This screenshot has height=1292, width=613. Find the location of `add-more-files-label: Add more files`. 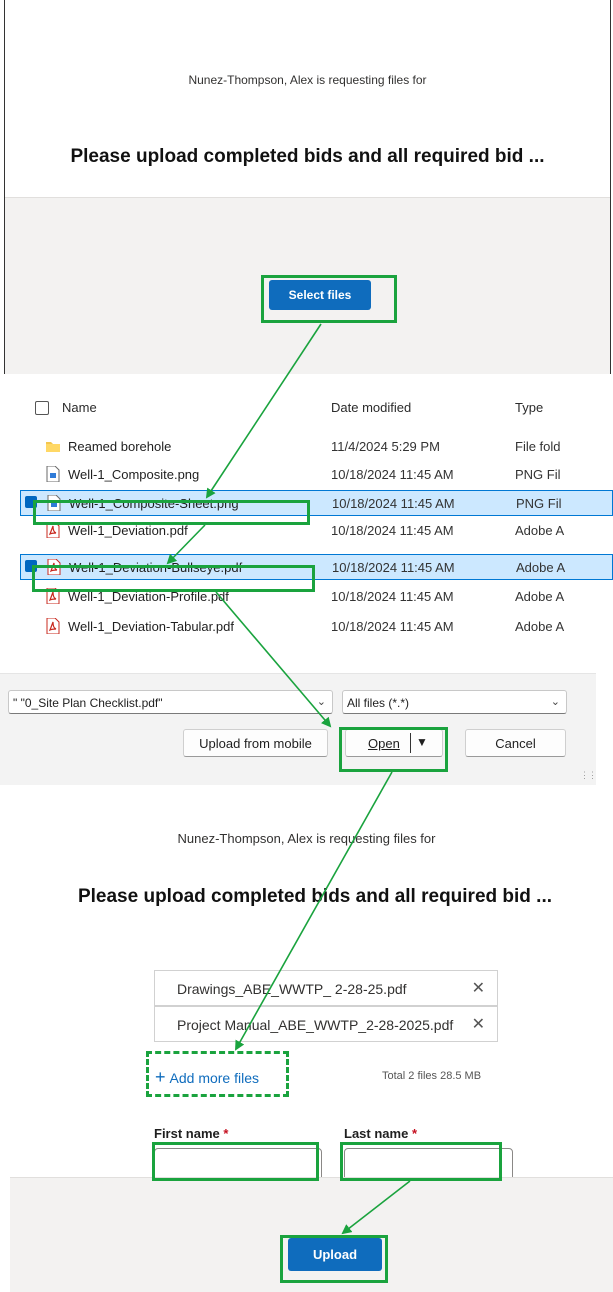

add-more-files-label: Add more files is located at coordinates (214, 1078).